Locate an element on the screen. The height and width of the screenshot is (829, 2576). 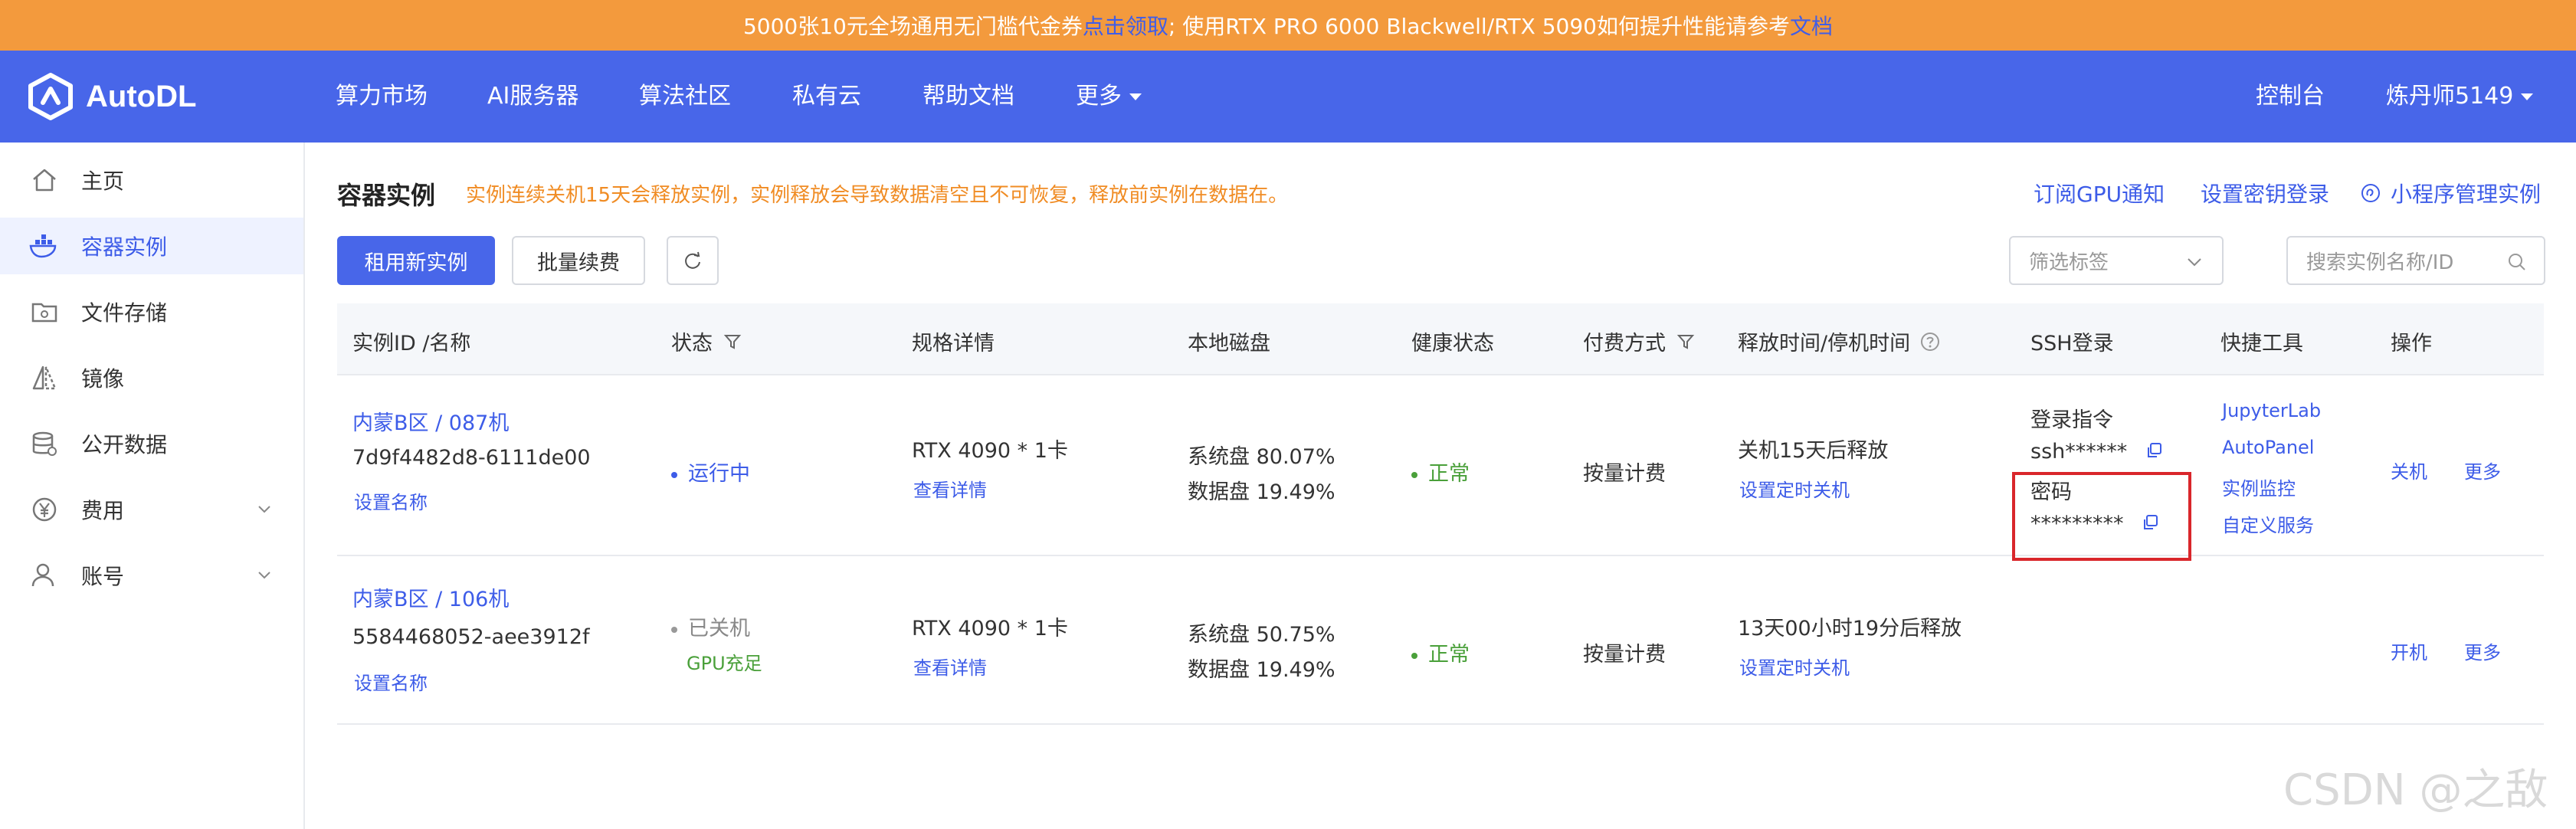
nav-algo-community: 算法社区 is located at coordinates (685, 97).